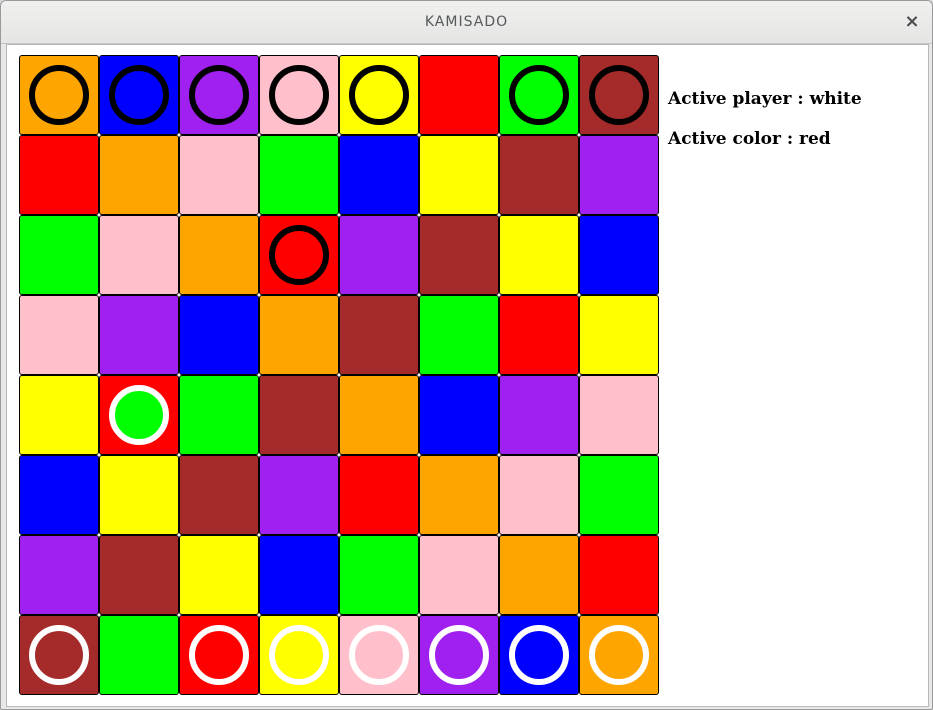  Describe the element at coordinates (459, 495) in the screenshot. I see `board-cell-r5-c5` at that location.